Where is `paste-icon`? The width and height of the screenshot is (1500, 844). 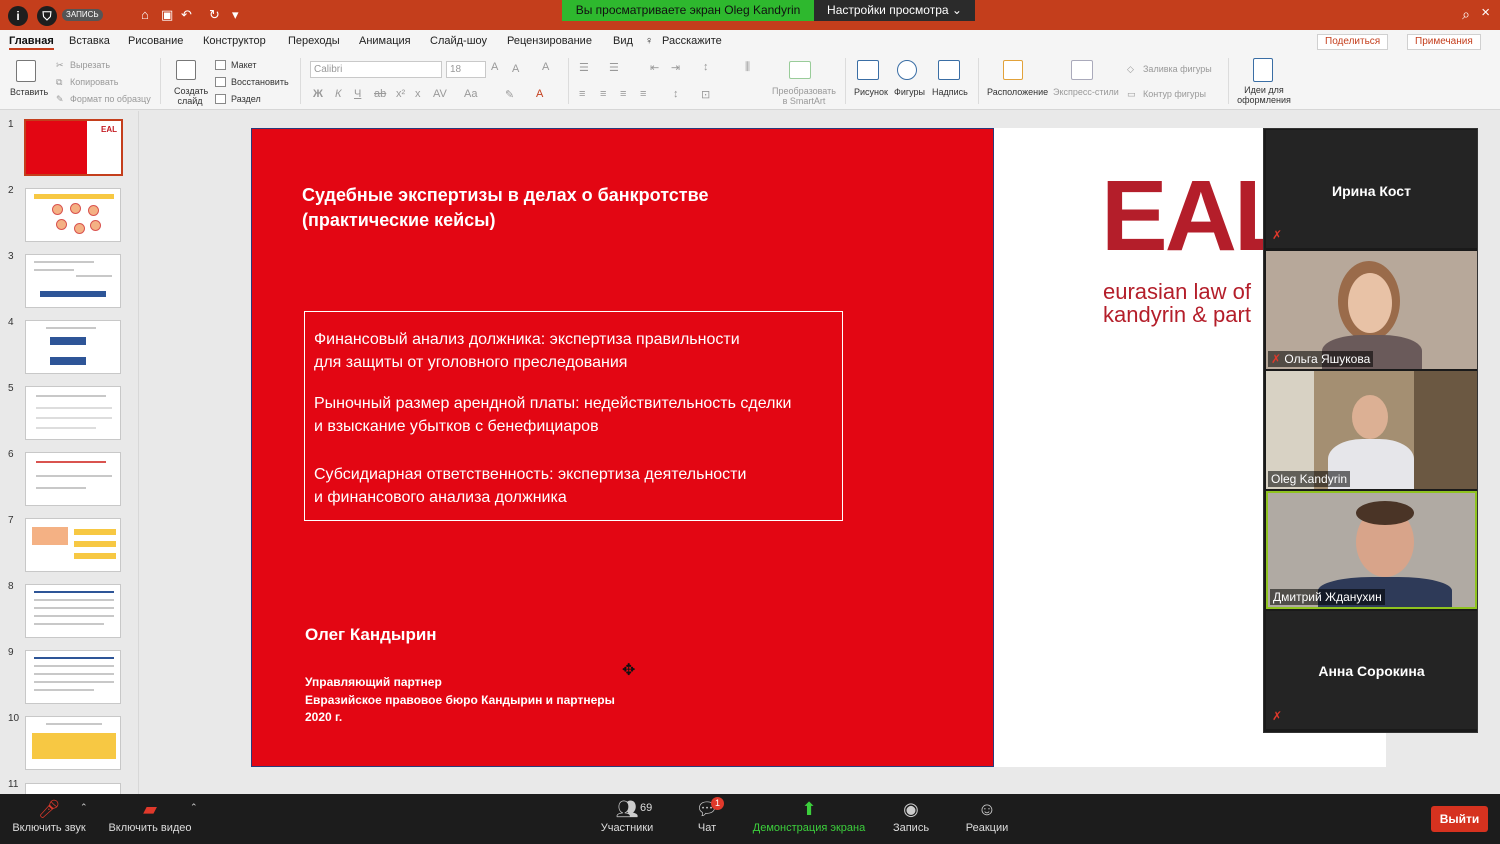
paste-icon is located at coordinates (26, 71).